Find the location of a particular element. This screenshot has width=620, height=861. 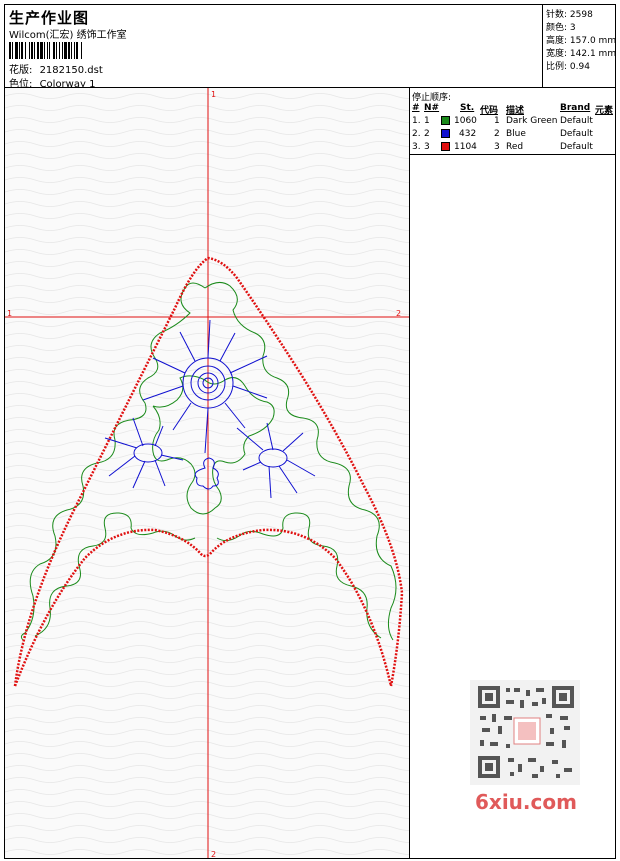

stat-colors: 颜色: 3 is located at coordinates (561, 28).